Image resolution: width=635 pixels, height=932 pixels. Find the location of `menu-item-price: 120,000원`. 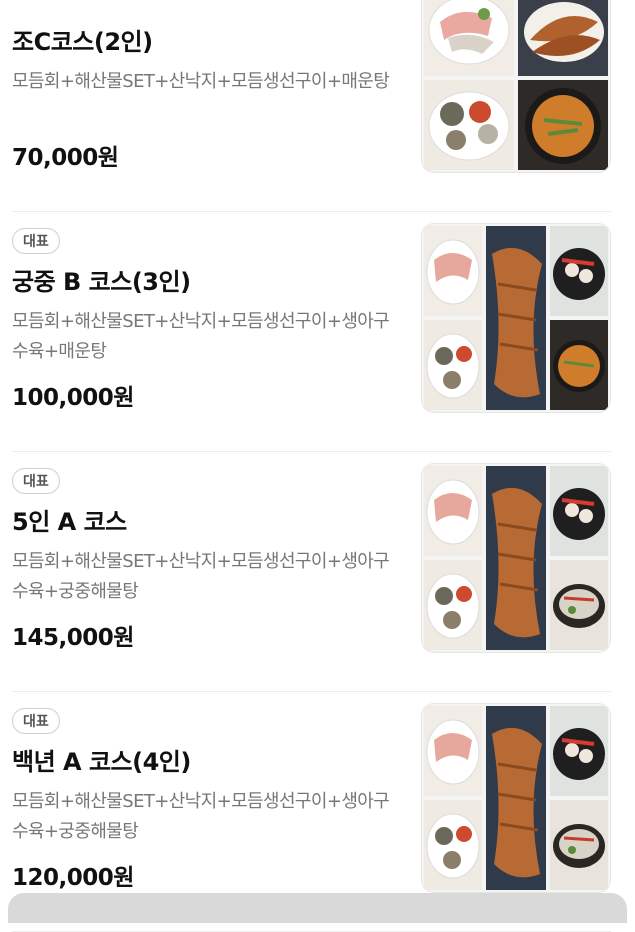

menu-item-price: 120,000원 is located at coordinates (73, 878).